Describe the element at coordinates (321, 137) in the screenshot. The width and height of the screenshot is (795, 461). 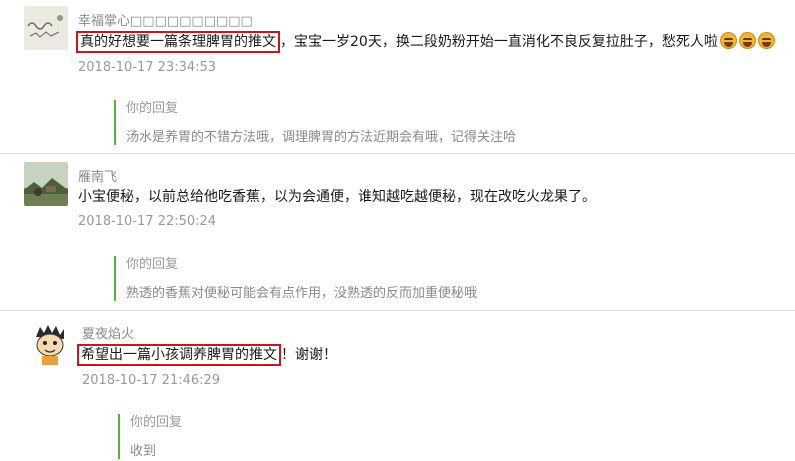
I see `reply-text: 汤水是养胃的不错方法哦，调理脾胃的方法近期会有哦，记得关注哈` at that location.